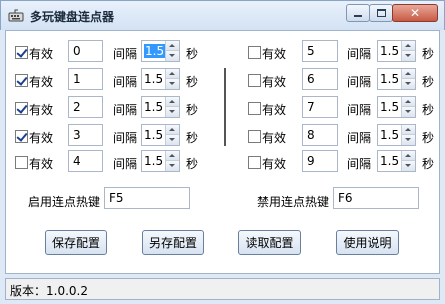 Image resolution: width=445 pixels, height=304 pixels. Describe the element at coordinates (376, 198) in the screenshot. I see `disable-hotkey-field: F6` at that location.